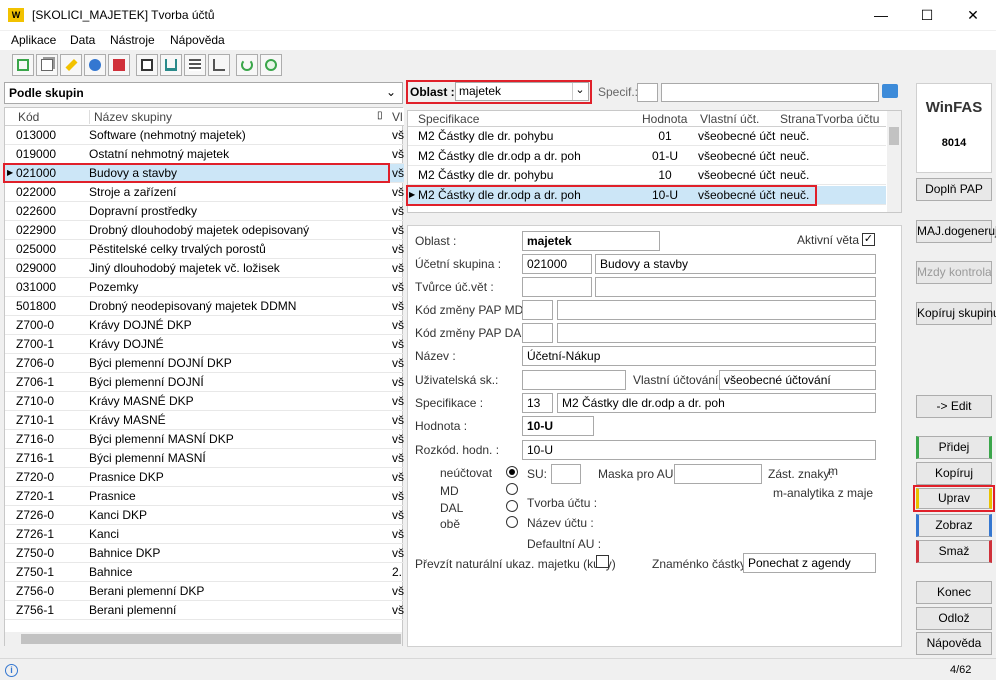  Describe the element at coordinates (954, 406) in the screenshot. I see `edit-mode-button: -> Edit` at that location.